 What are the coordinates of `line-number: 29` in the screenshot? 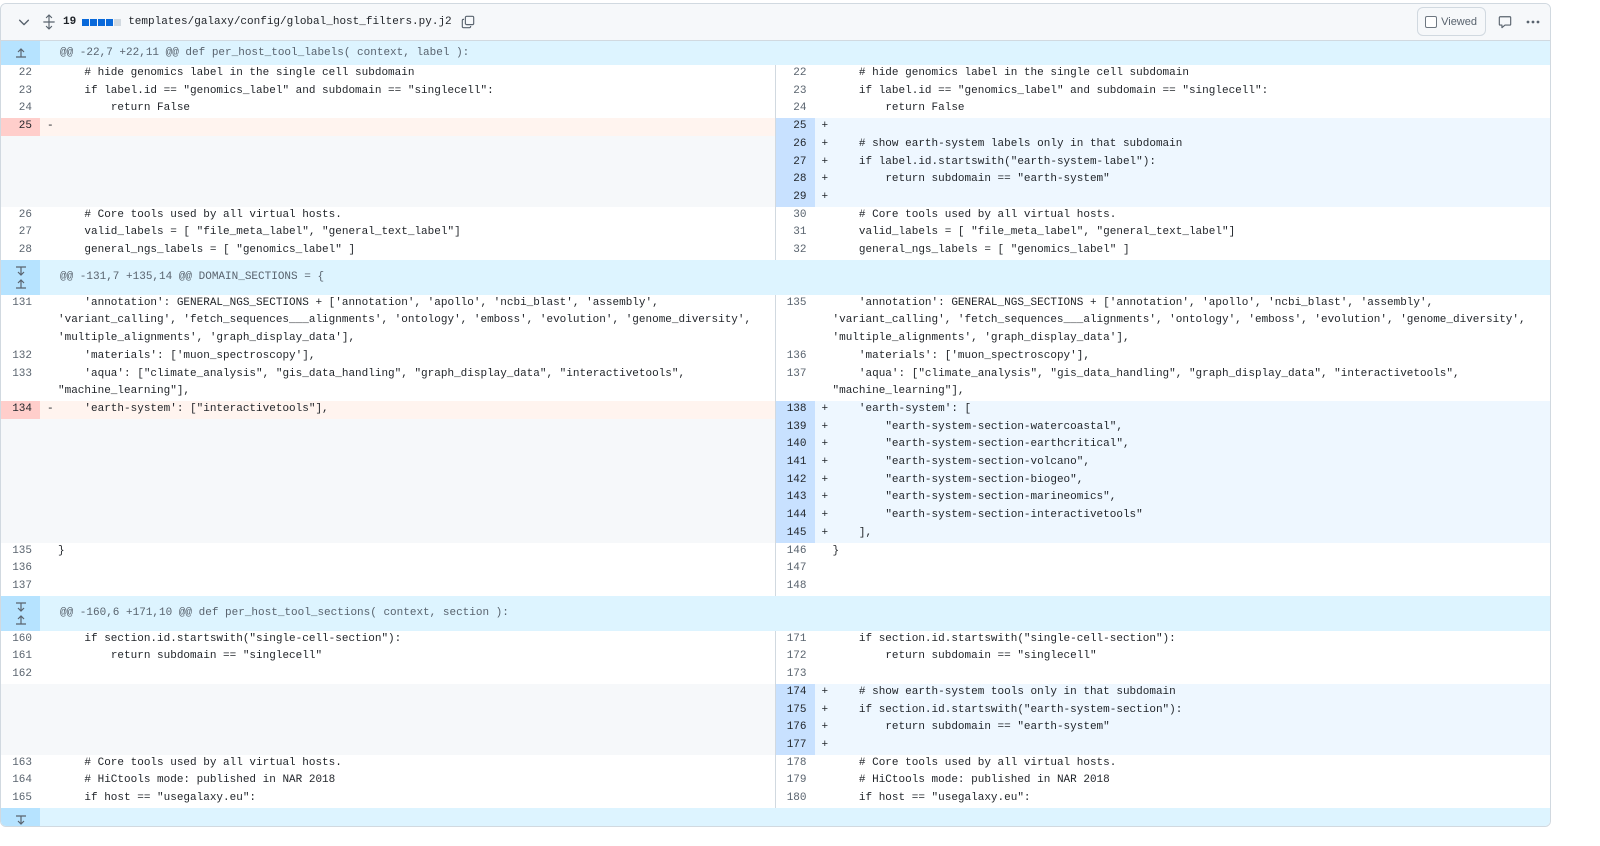 It's located at (795, 197).